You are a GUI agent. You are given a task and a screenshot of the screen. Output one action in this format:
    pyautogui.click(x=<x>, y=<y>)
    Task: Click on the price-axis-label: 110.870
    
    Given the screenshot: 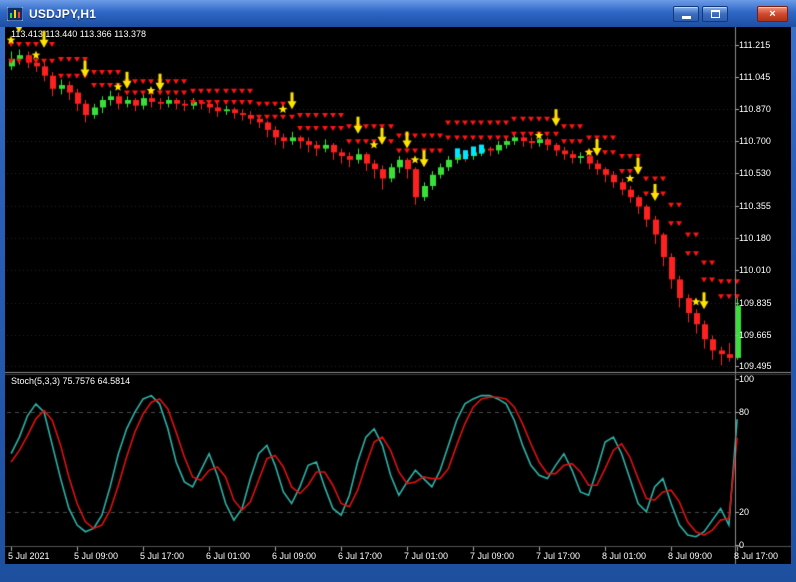 What is the action you would take?
    pyautogui.click(x=755, y=109)
    